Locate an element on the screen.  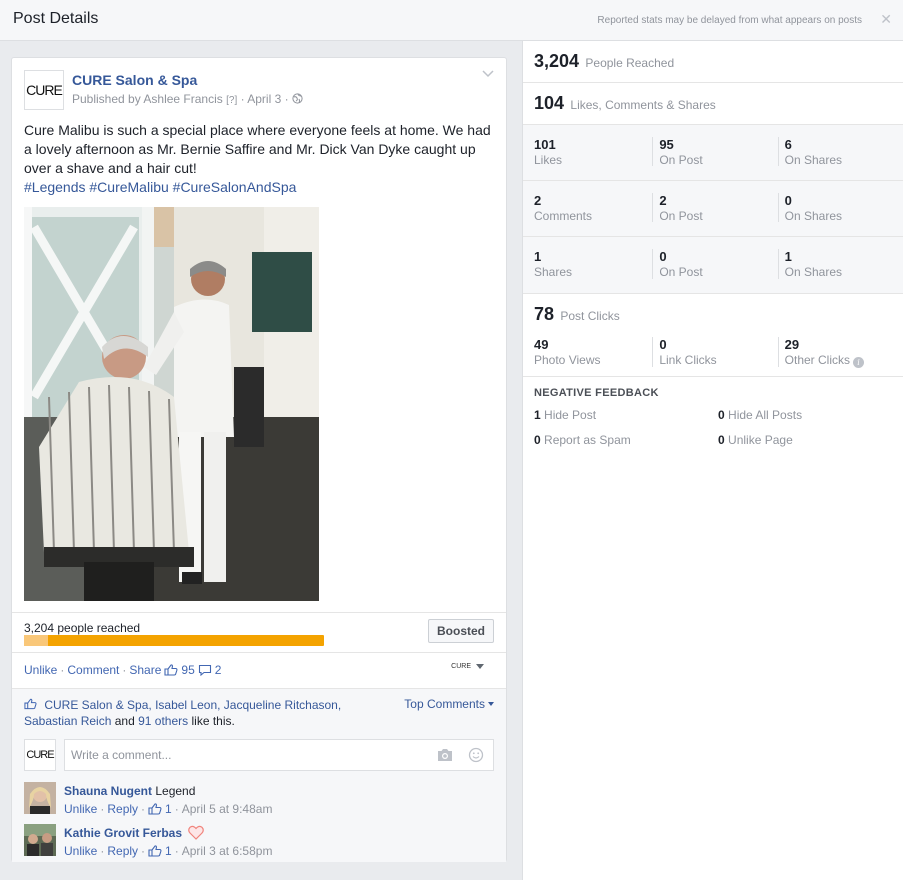
stat-label: Shares is located at coordinates (553, 272).